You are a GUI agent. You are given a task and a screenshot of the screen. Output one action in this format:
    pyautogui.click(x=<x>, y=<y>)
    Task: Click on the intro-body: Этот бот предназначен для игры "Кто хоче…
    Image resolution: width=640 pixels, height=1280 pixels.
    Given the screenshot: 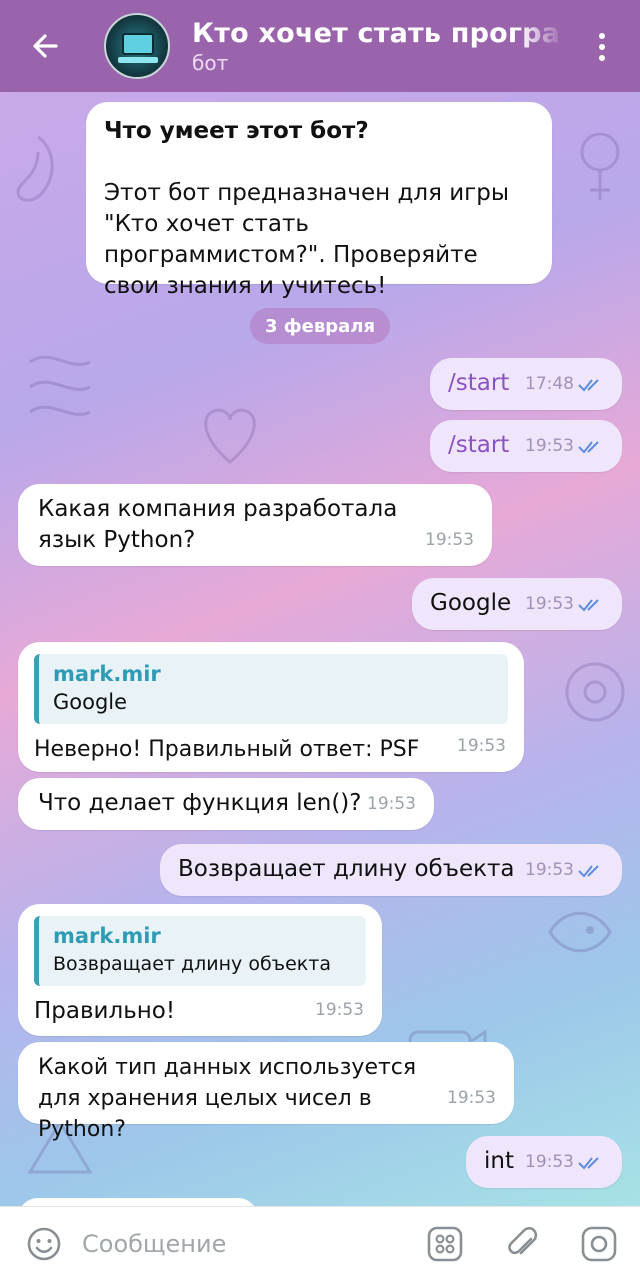 What is the action you would take?
    pyautogui.click(x=307, y=239)
    